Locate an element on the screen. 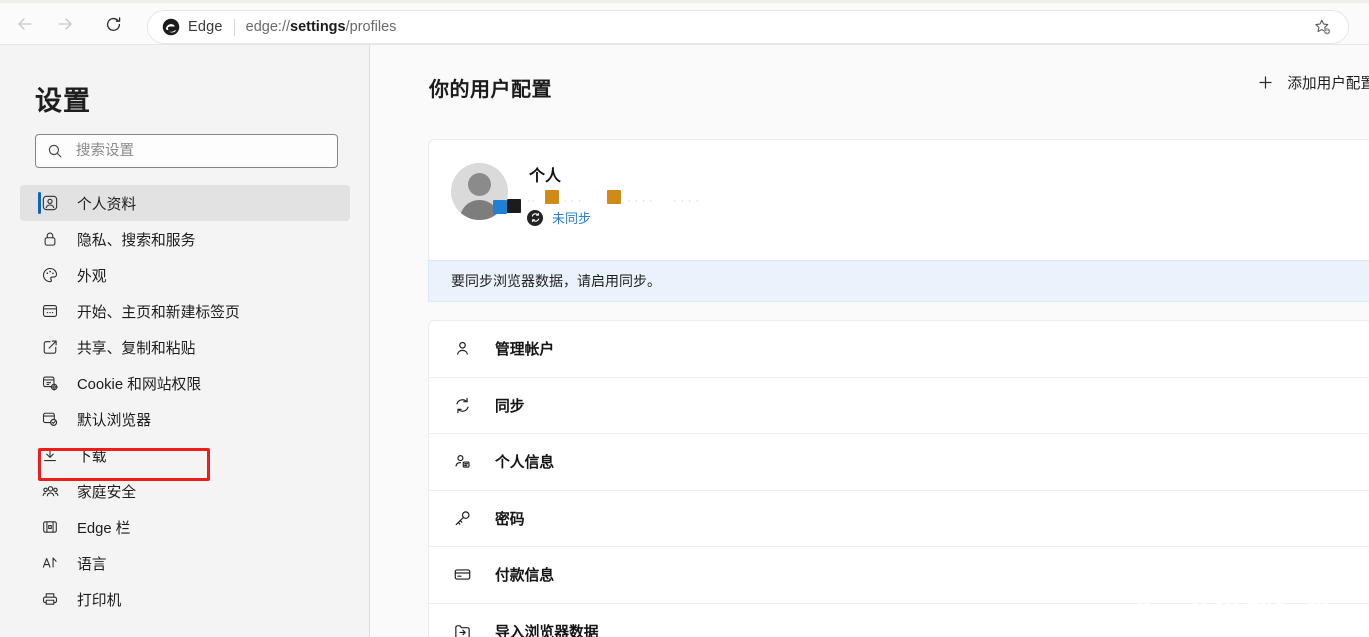 The image size is (1369, 637). list-item-label: 个人信息 is located at coordinates (525, 463).